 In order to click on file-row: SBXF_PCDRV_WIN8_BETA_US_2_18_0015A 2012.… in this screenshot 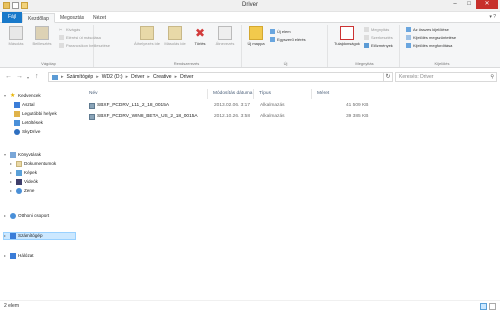, I will do `click(231, 117)`.